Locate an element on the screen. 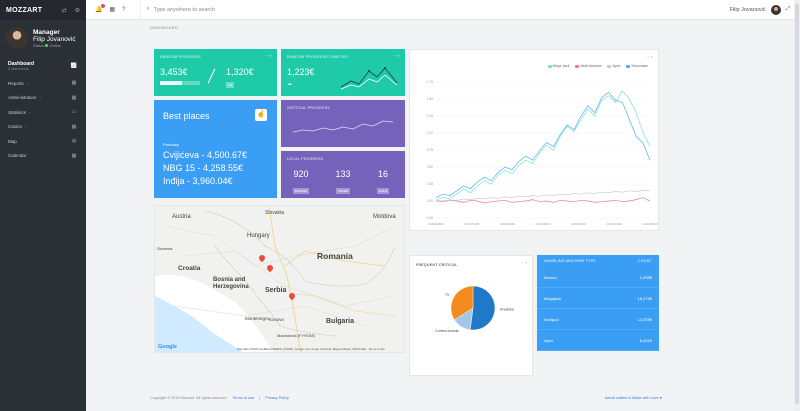  row-value: 16,274€ is located at coordinates (644, 298).